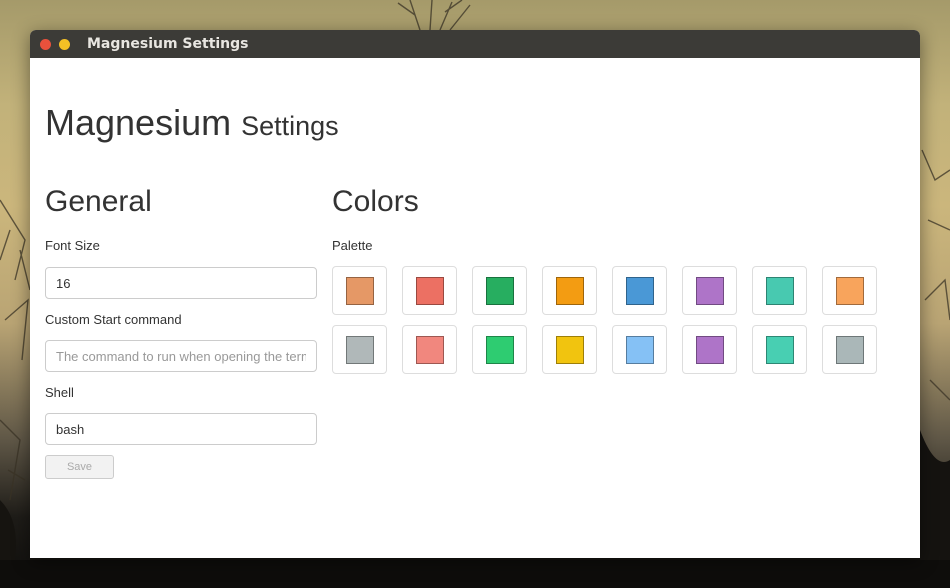  Describe the element at coordinates (290, 126) in the screenshot. I see `page-title-subtitle: Settings` at that location.